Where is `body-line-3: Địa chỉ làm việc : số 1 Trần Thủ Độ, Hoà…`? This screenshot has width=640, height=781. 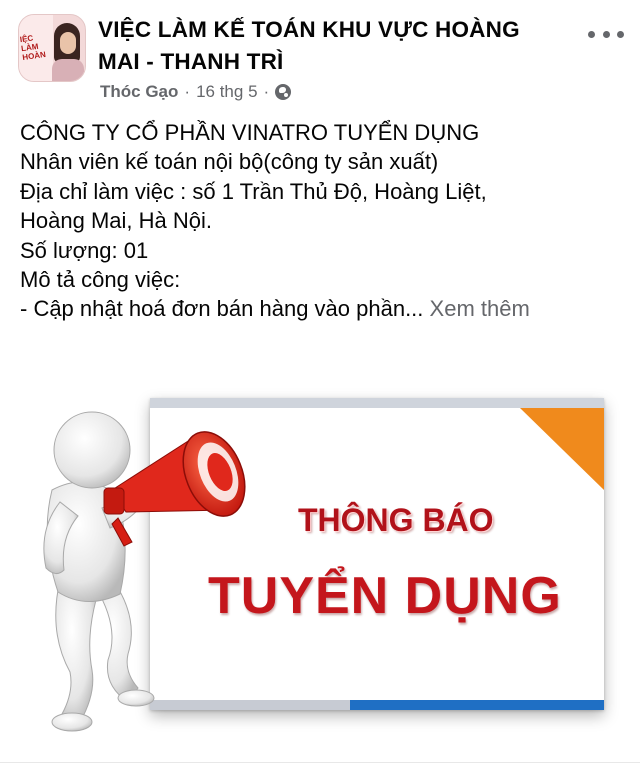
body-line-3: Địa chỉ làm việc : số 1 Trần Thủ Độ, Hoà… is located at coordinates (253, 191).